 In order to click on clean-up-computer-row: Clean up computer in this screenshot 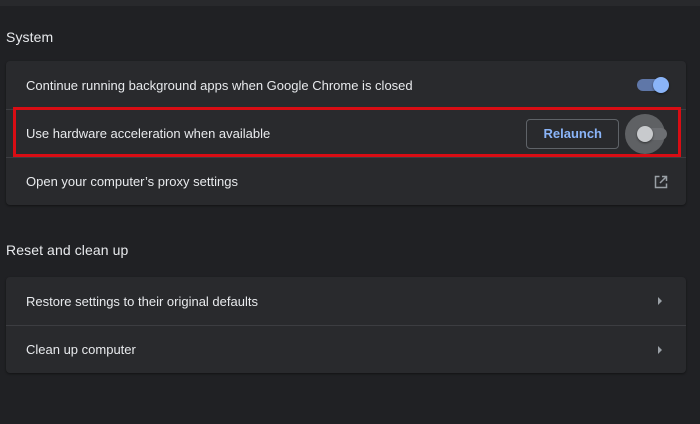, I will do `click(346, 349)`.